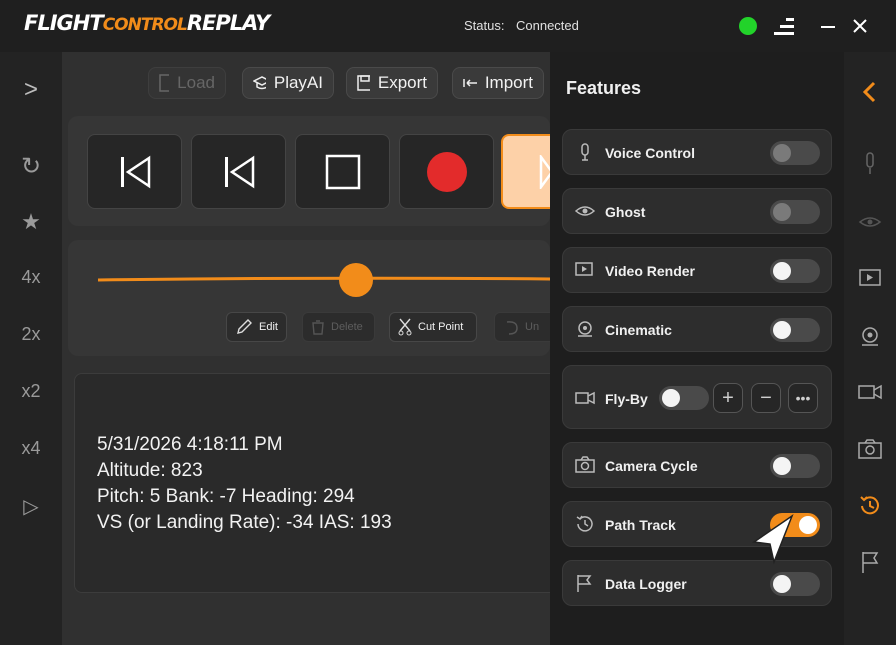 This screenshot has width=896, height=645. I want to click on fly-by-add-button: +, so click(728, 398).